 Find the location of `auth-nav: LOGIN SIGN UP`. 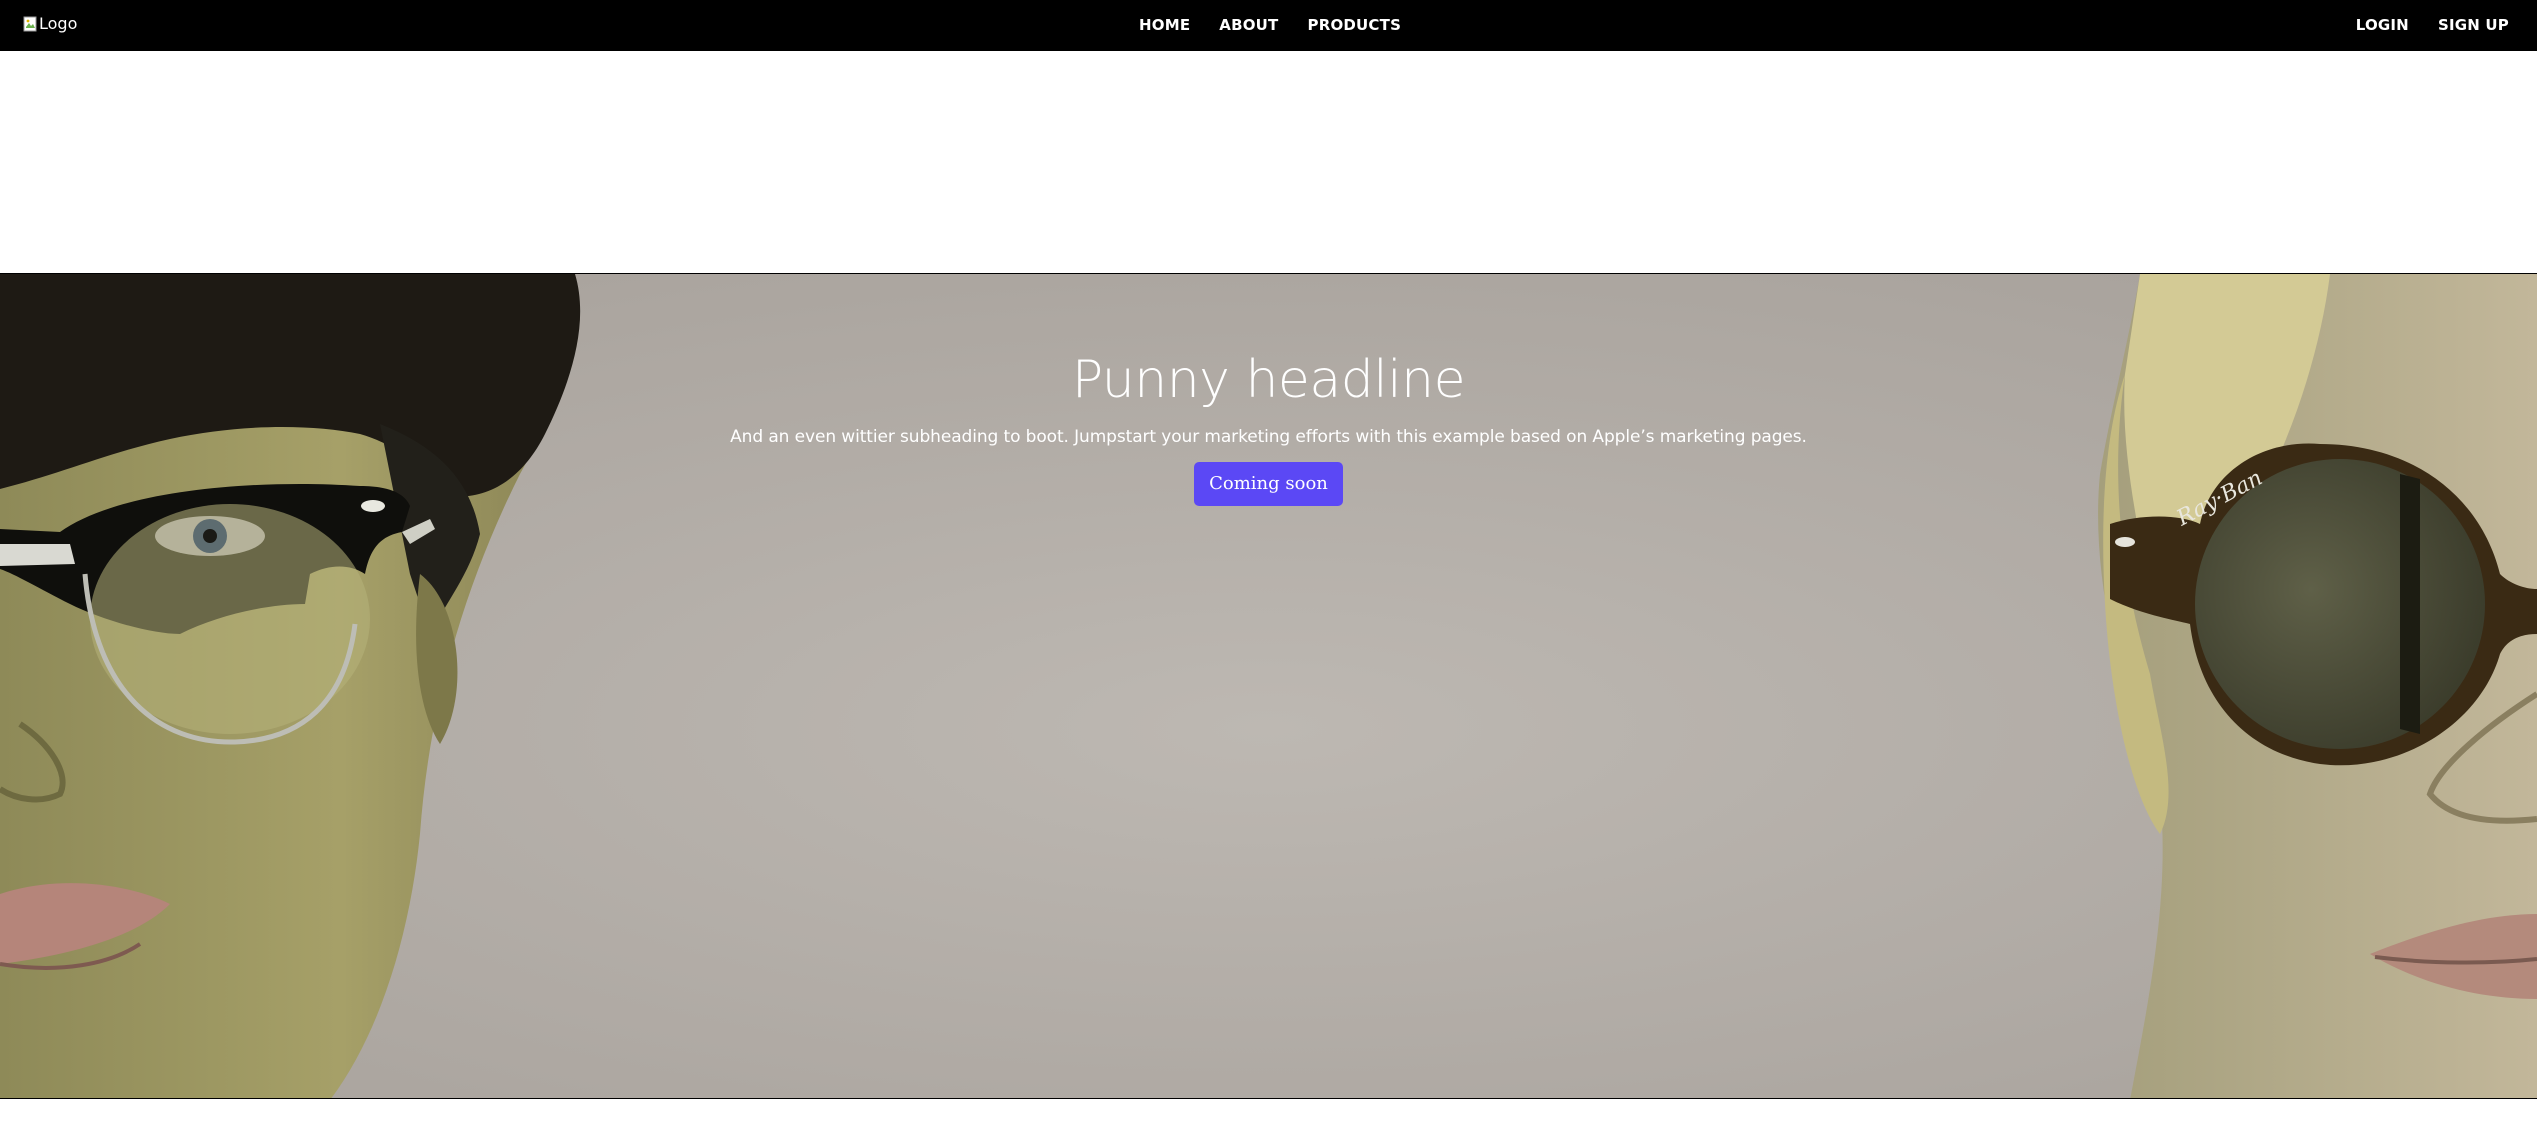

auth-nav: LOGIN SIGN UP is located at coordinates (2432, 25).